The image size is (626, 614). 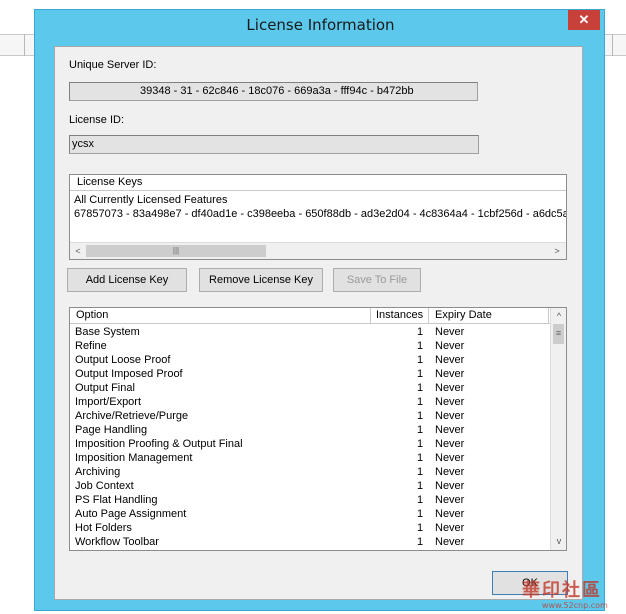 What do you see at coordinates (558, 429) in the screenshot?
I see `vertical-scrollbar: ^ ≡ v` at bounding box center [558, 429].